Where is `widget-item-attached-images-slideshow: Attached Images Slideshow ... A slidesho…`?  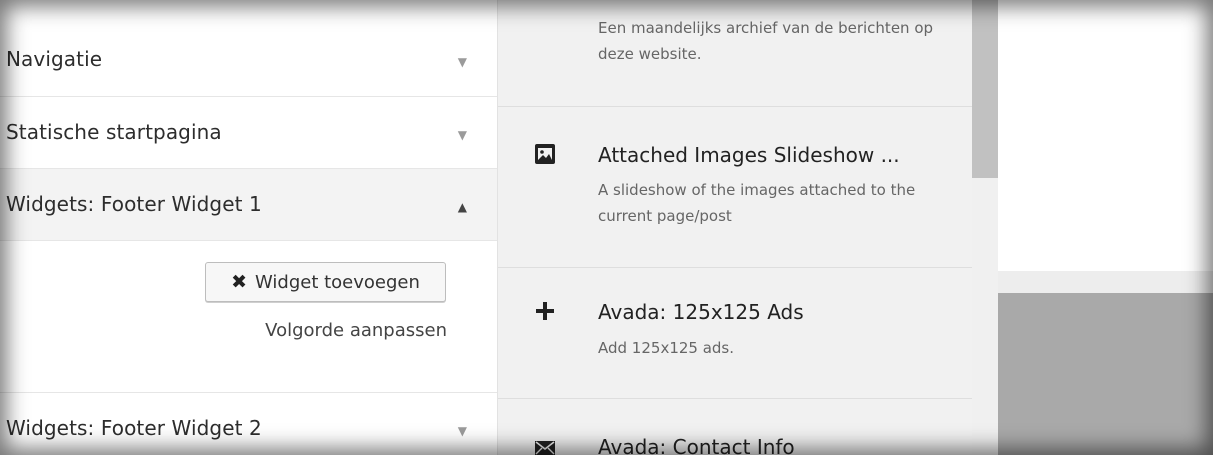
widget-item-attached-images-slideshow: Attached Images Slideshow ... A slidesho… is located at coordinates (735, 187).